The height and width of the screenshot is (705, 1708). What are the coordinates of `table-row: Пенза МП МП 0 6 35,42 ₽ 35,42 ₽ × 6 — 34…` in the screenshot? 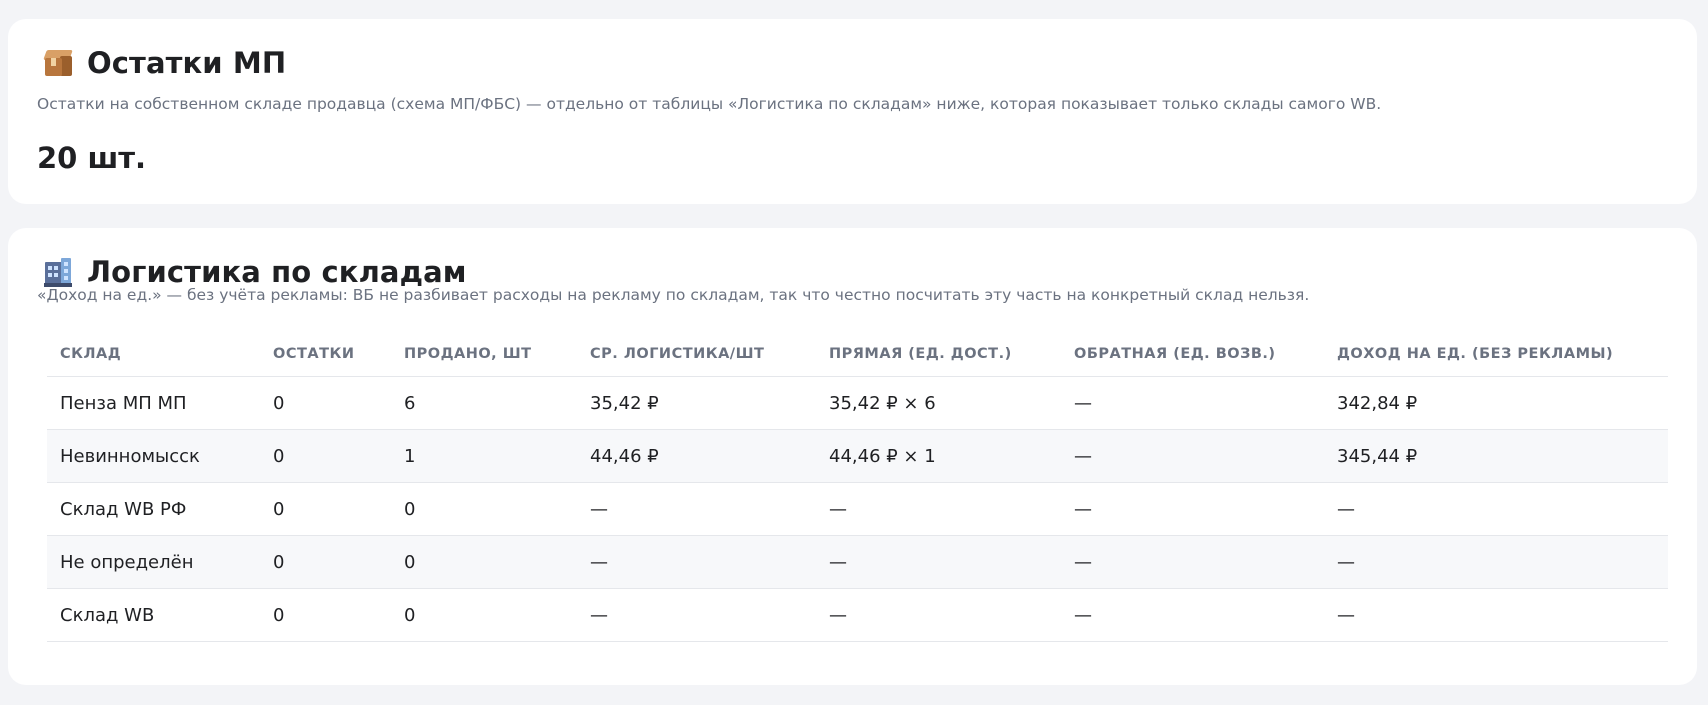 It's located at (857, 403).